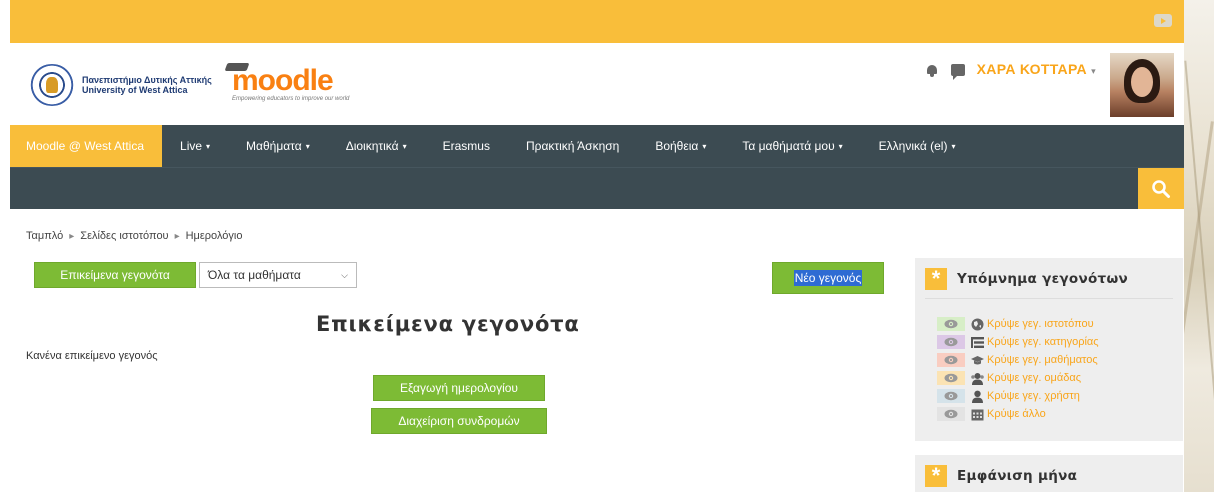  What do you see at coordinates (124, 236) in the screenshot?
I see `breadcrumb-item-site-pages: Σελίδες ιστοτόπου` at bounding box center [124, 236].